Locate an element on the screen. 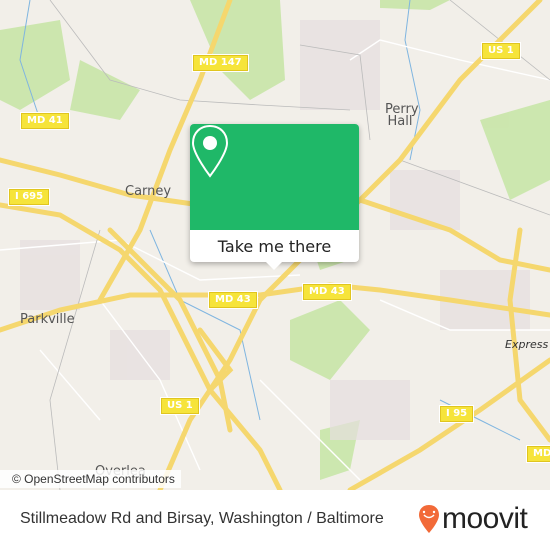 This screenshot has height=550, width=550. map-pin-icon is located at coordinates (210, 151).